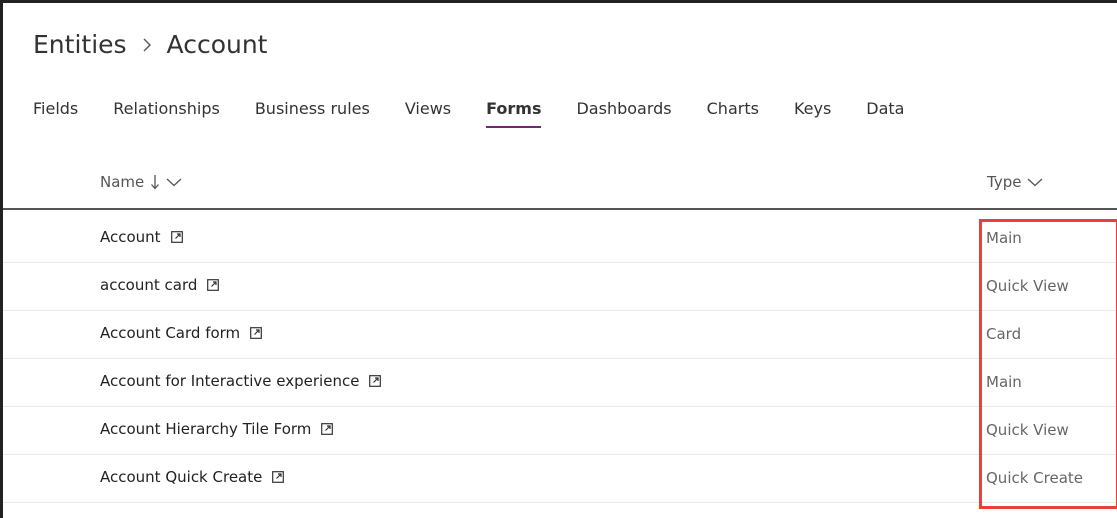 The height and width of the screenshot is (518, 1117). What do you see at coordinates (428, 108) in the screenshot?
I see `tab-views: Views` at bounding box center [428, 108].